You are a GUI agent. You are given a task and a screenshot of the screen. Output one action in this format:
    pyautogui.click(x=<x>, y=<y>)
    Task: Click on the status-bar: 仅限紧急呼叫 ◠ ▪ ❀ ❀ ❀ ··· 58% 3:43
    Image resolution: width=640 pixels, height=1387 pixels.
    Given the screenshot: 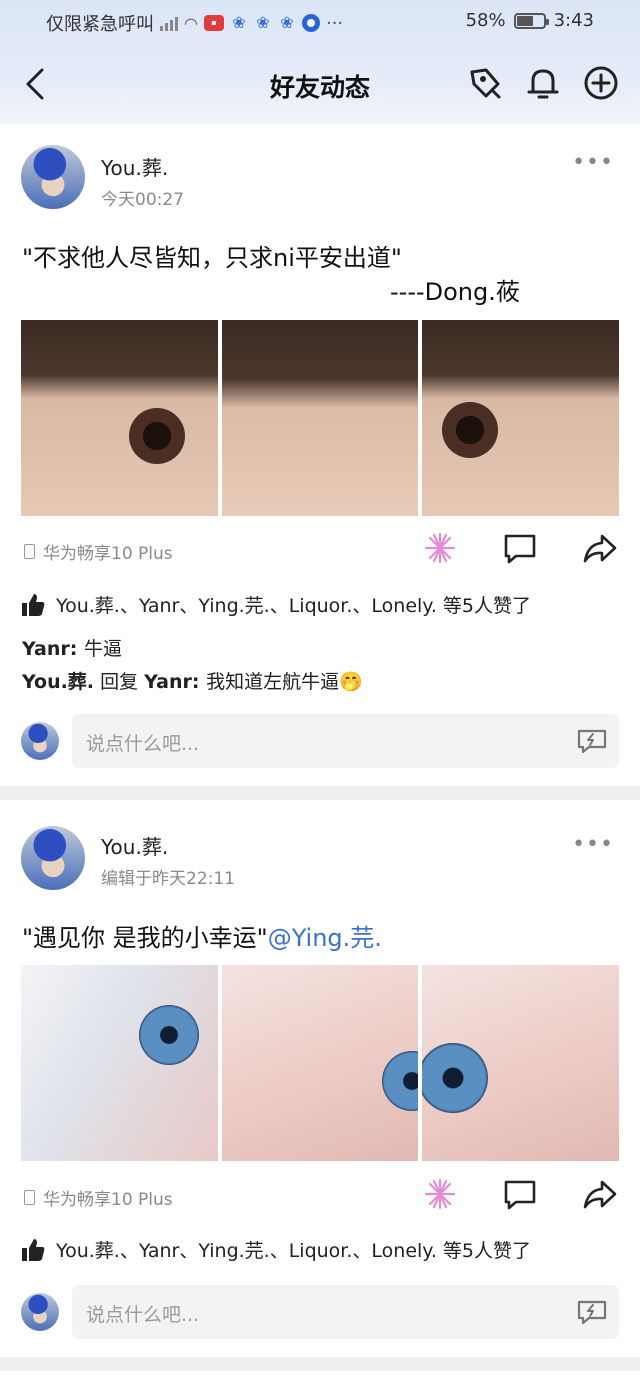 What is the action you would take?
    pyautogui.click(x=320, y=22)
    